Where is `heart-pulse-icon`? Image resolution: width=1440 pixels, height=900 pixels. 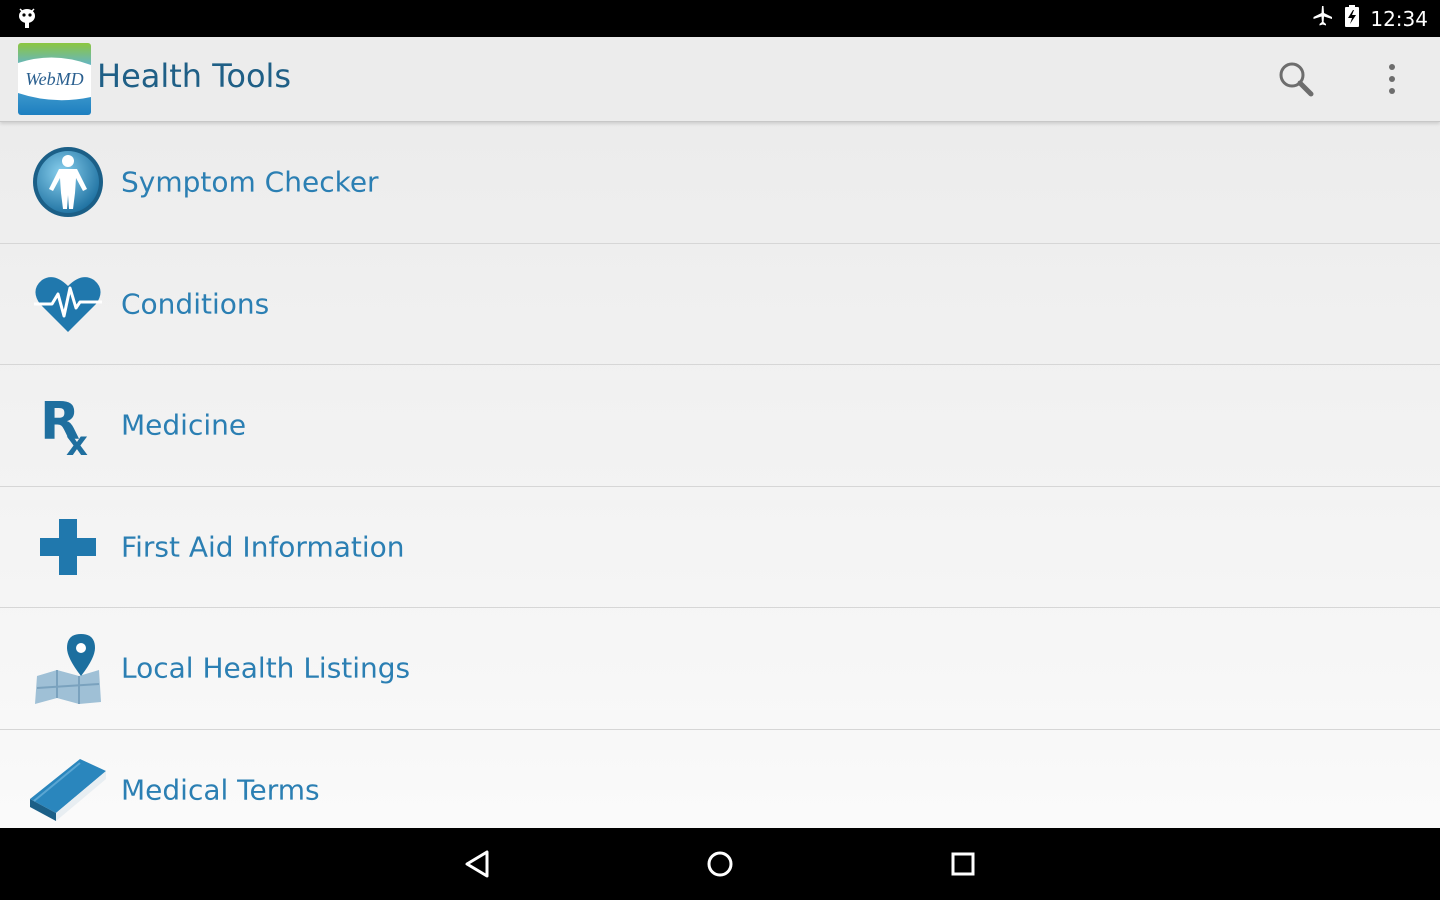
heart-pulse-icon is located at coordinates (68, 304).